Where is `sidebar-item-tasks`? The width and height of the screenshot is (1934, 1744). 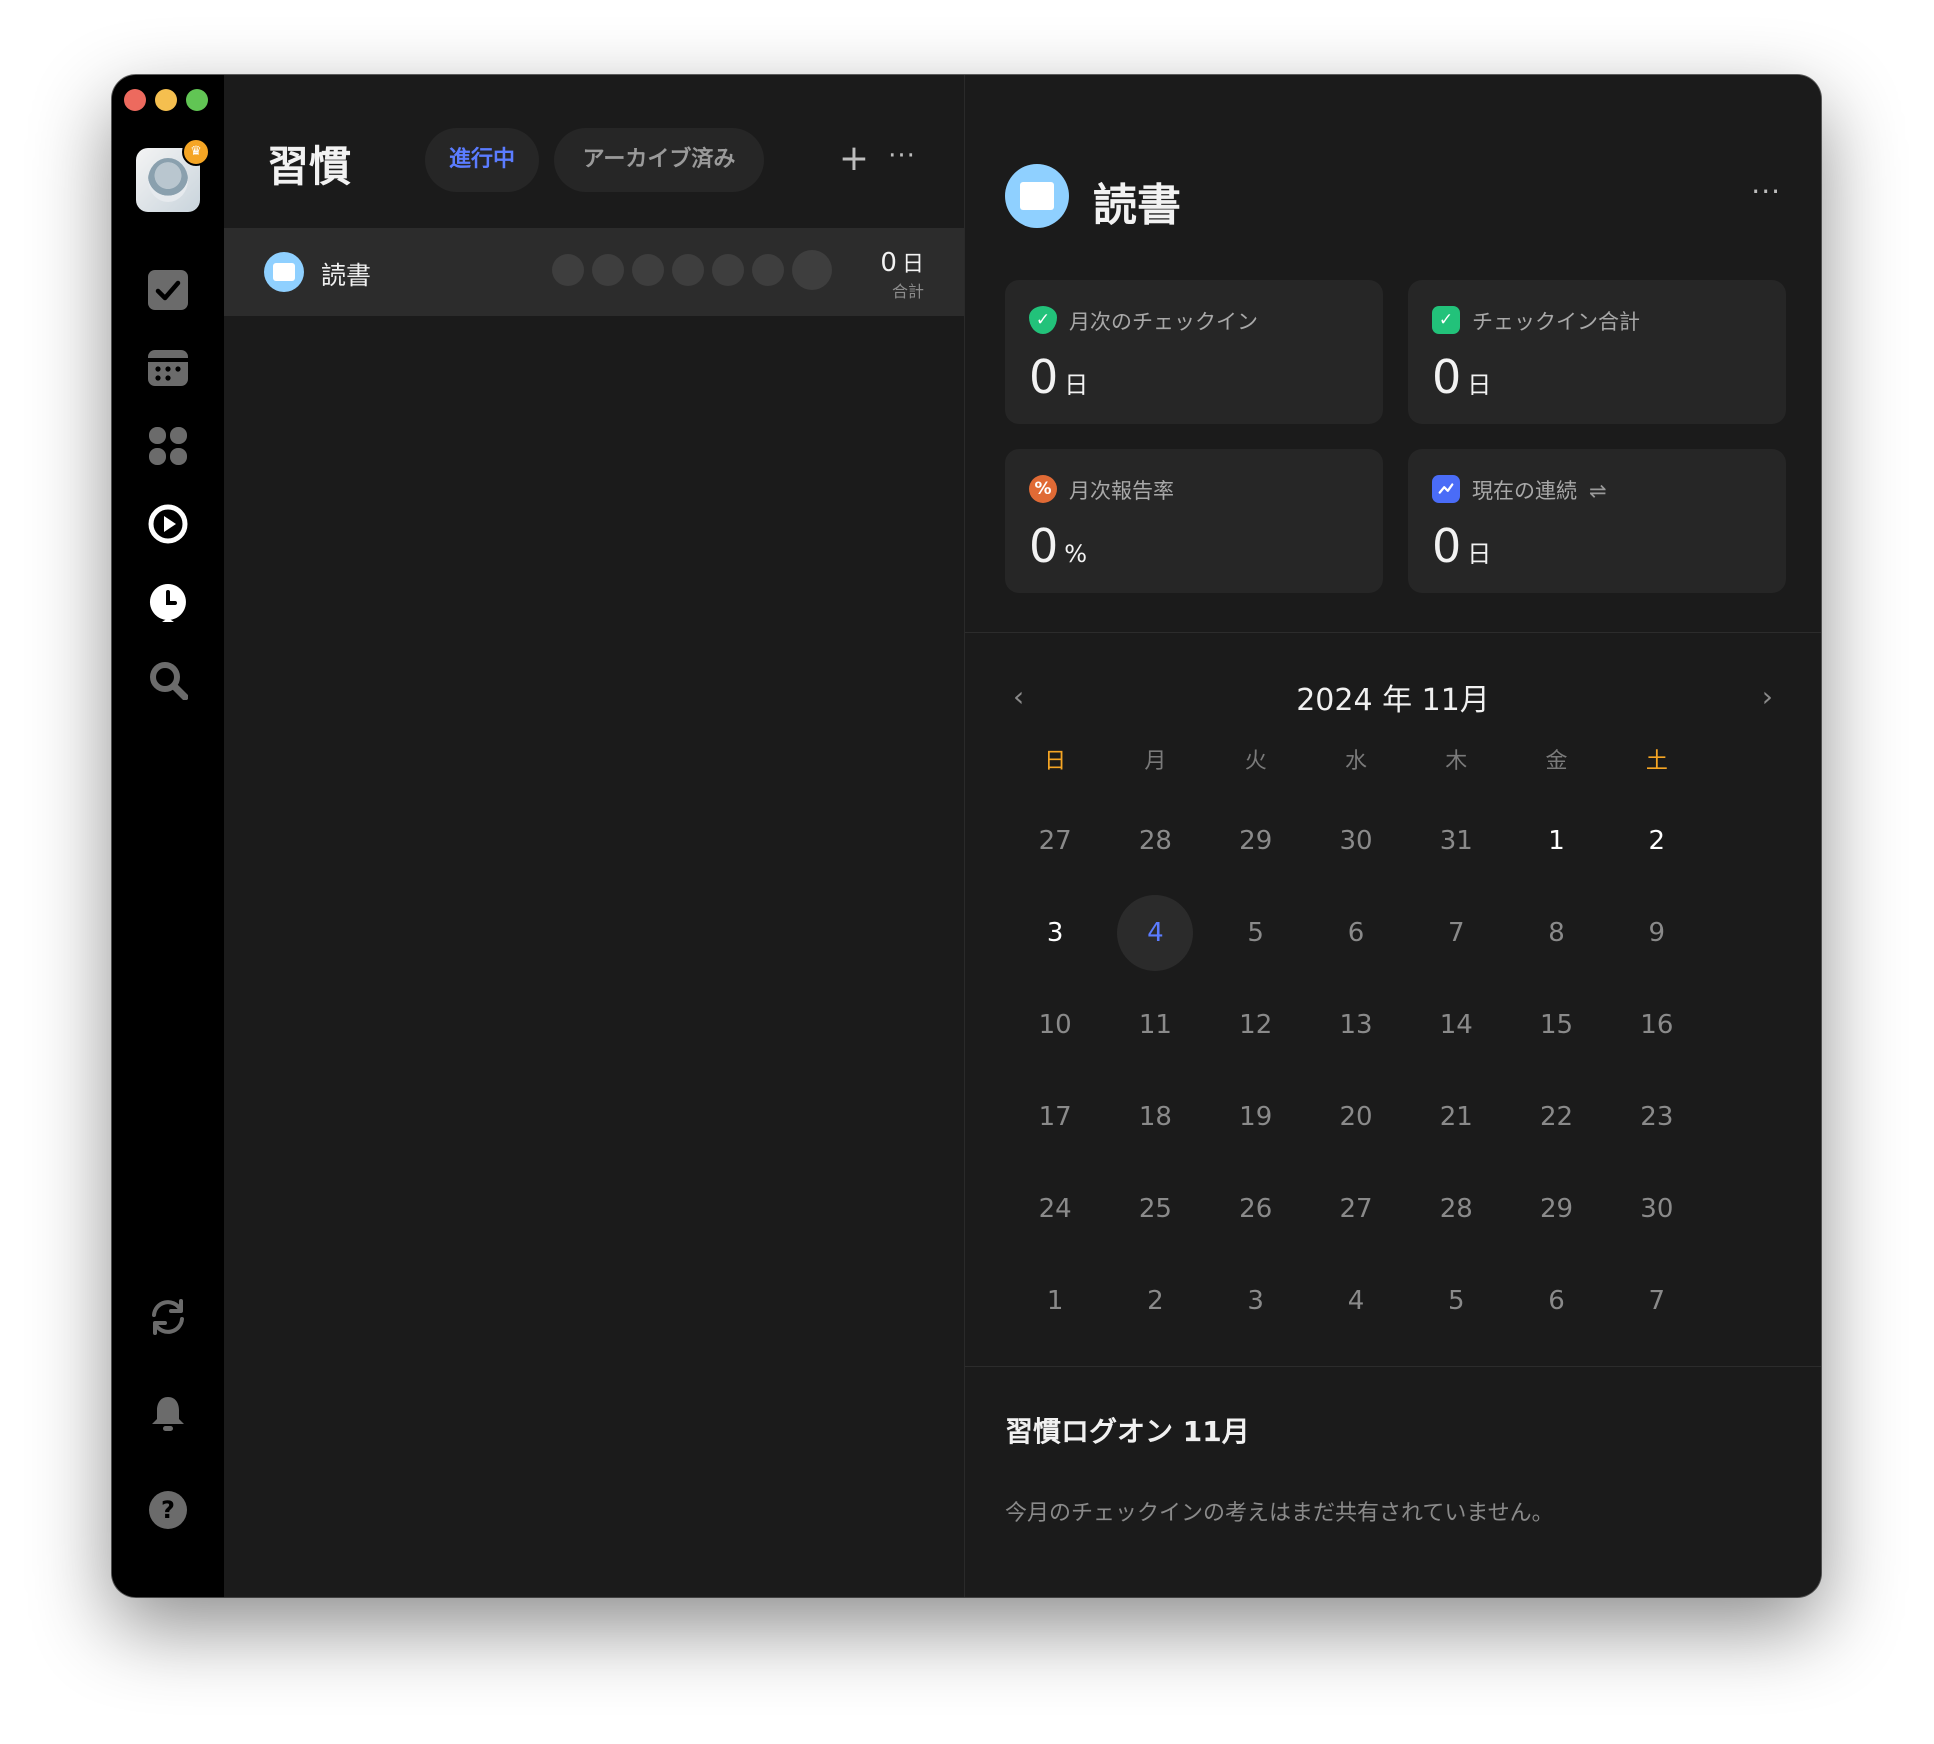 sidebar-item-tasks is located at coordinates (168, 290).